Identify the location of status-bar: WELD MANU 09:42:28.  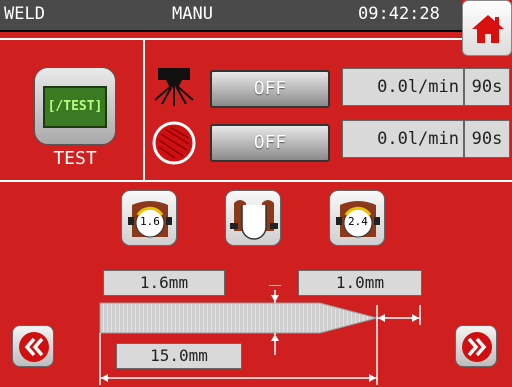
(231, 16).